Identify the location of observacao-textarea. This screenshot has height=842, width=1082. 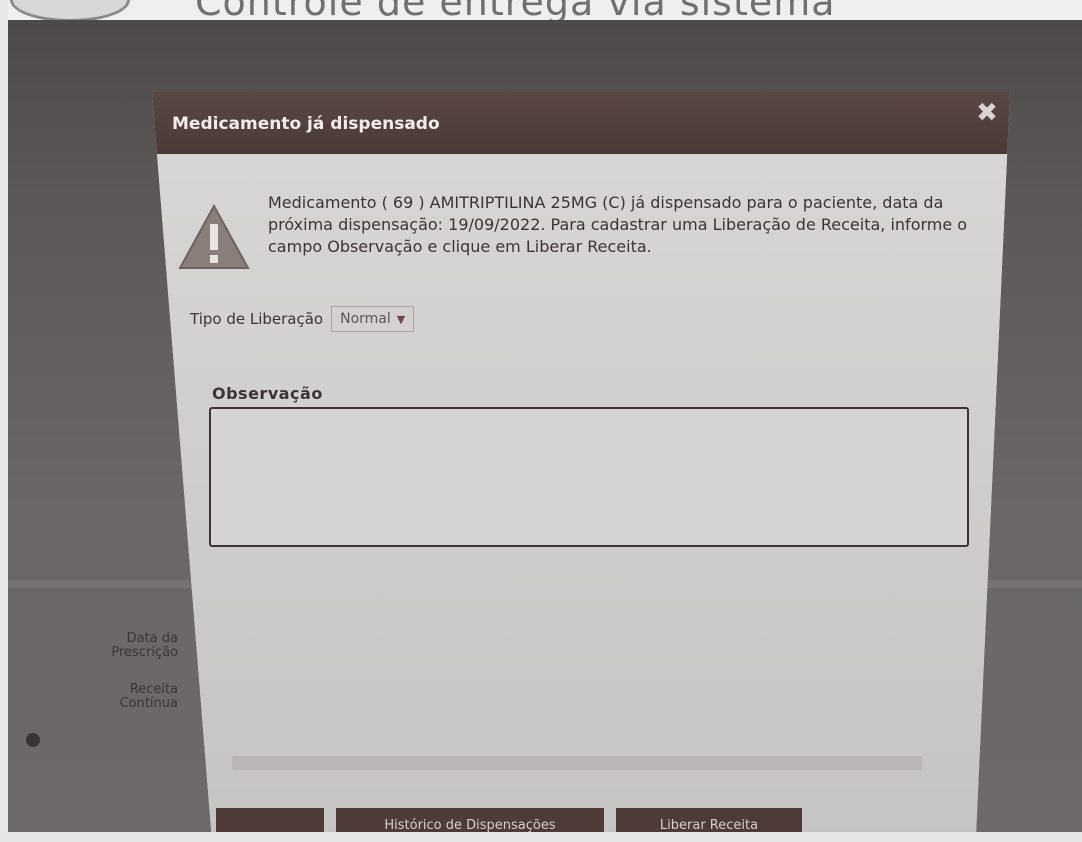
(589, 477).